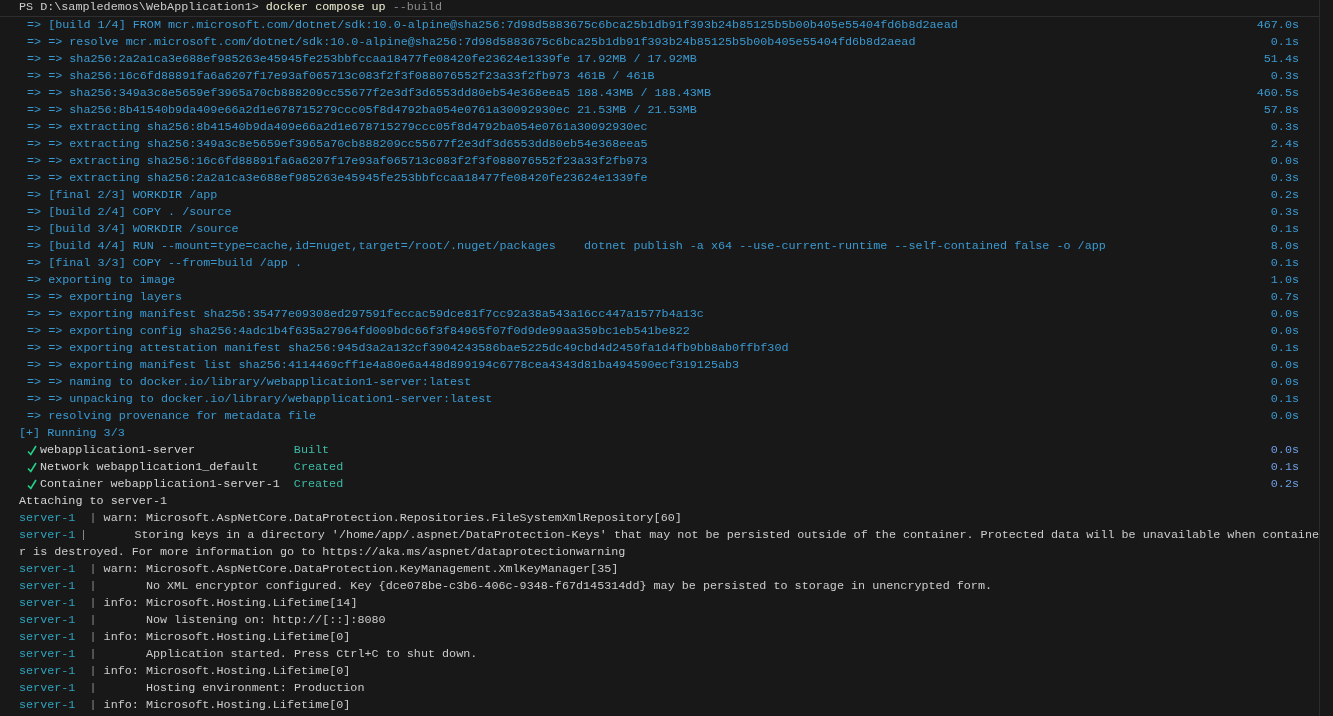 The height and width of the screenshot is (716, 1333). Describe the element at coordinates (1284, 144) in the screenshot. I see `duration-text: 2.4s` at that location.